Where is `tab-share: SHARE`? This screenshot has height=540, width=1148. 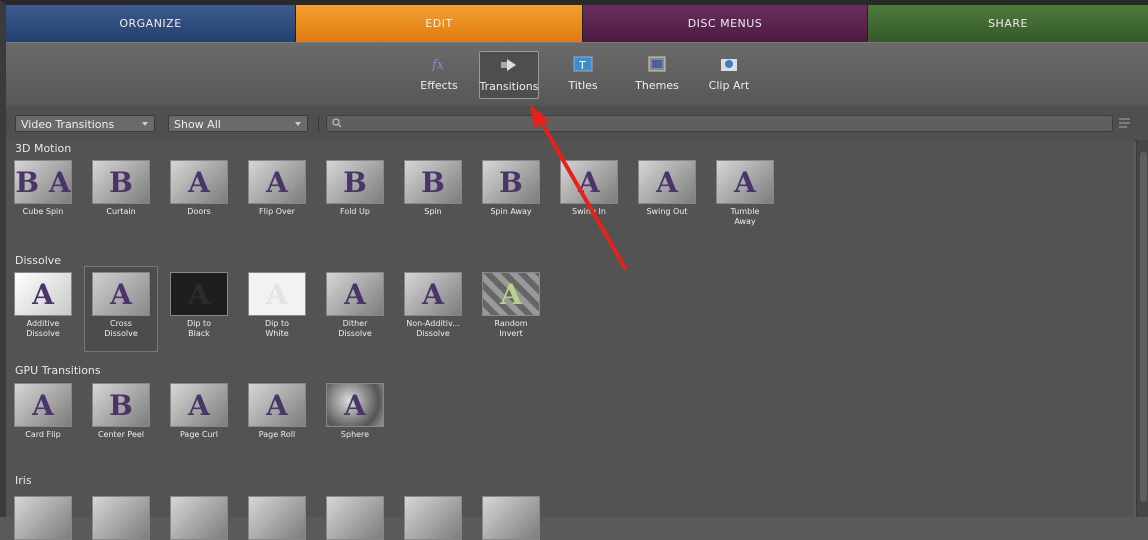 tab-share: SHARE is located at coordinates (1008, 23).